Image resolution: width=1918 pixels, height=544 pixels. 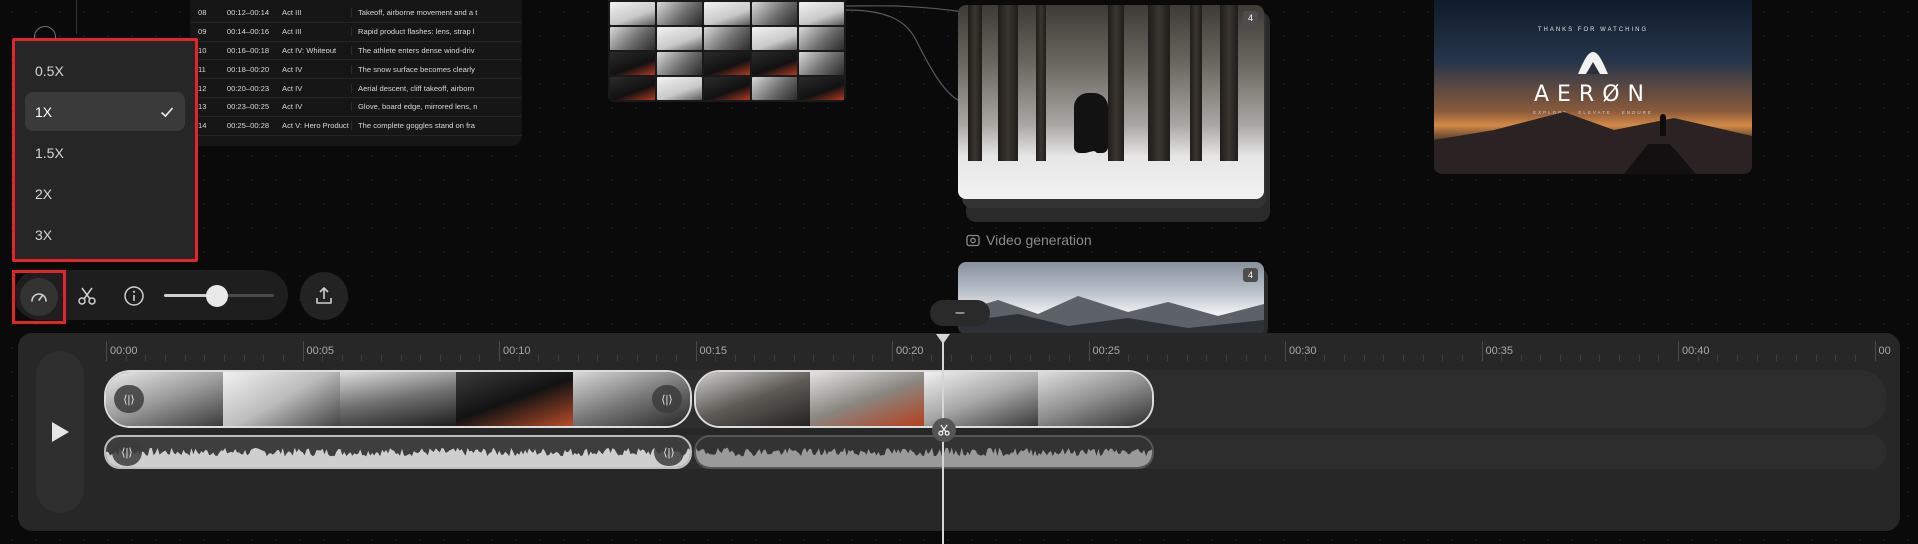 I want to click on ruler-tick-label: 00:00, so click(x=124, y=351).